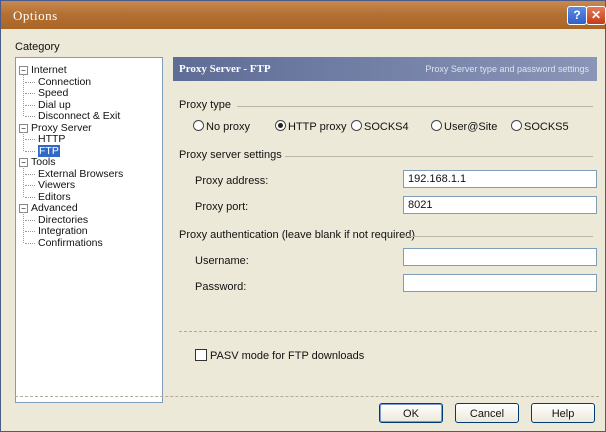 This screenshot has height=432, width=606. I want to click on tree-item-confirmations: Confirmations, so click(64, 242).